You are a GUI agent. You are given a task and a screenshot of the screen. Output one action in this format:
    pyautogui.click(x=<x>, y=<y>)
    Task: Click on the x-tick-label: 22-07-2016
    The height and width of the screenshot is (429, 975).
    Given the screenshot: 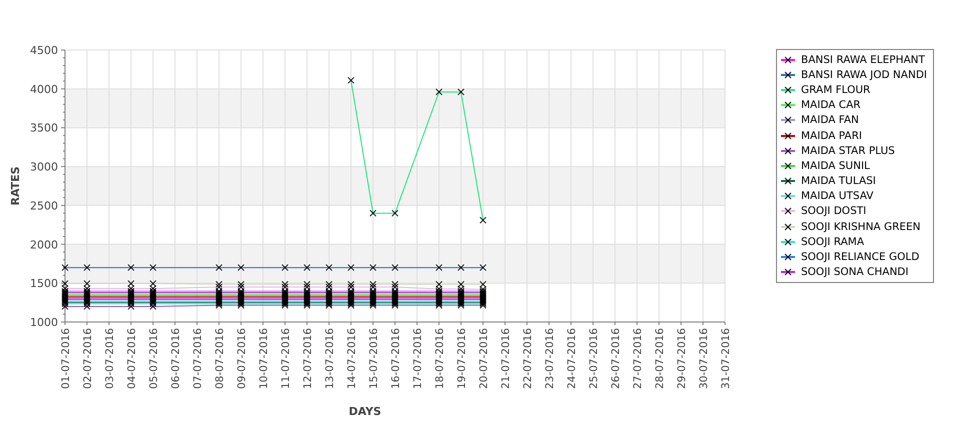 What is the action you would take?
    pyautogui.click(x=528, y=359)
    